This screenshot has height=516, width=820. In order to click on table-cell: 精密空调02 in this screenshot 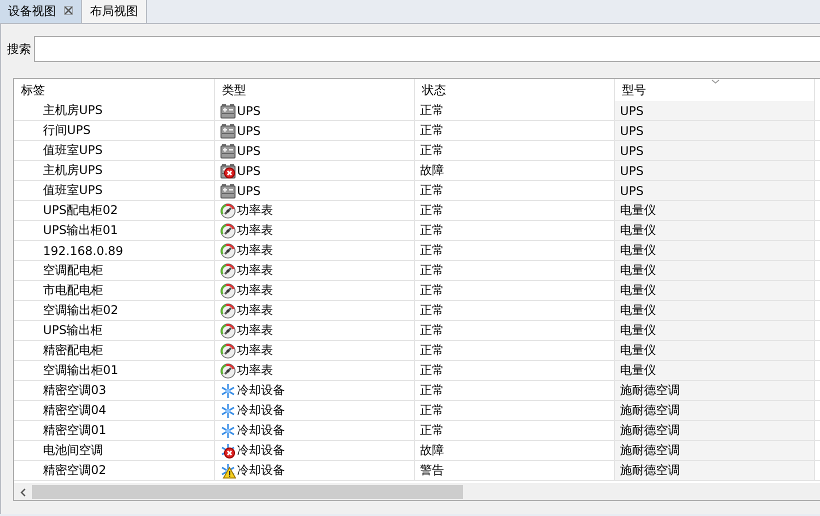, I will do `click(114, 471)`.